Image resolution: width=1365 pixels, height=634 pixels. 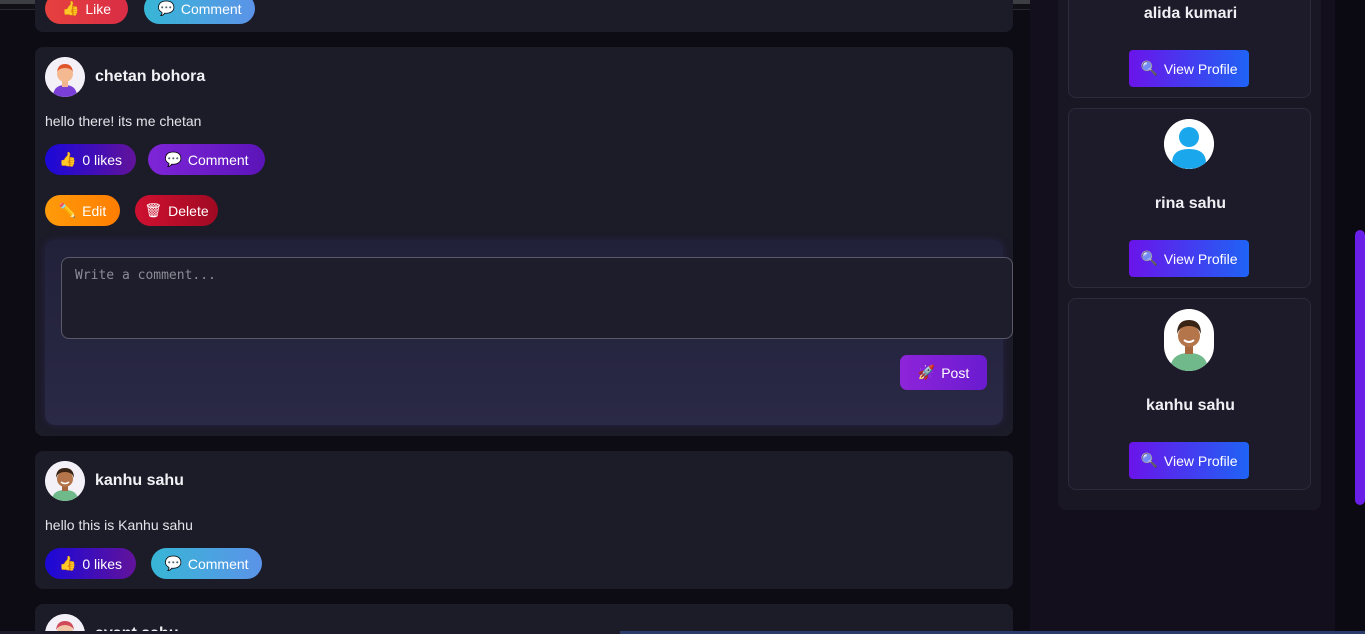 What do you see at coordinates (943, 372) in the screenshot?
I see `post-comment-button: 🚀 Post` at bounding box center [943, 372].